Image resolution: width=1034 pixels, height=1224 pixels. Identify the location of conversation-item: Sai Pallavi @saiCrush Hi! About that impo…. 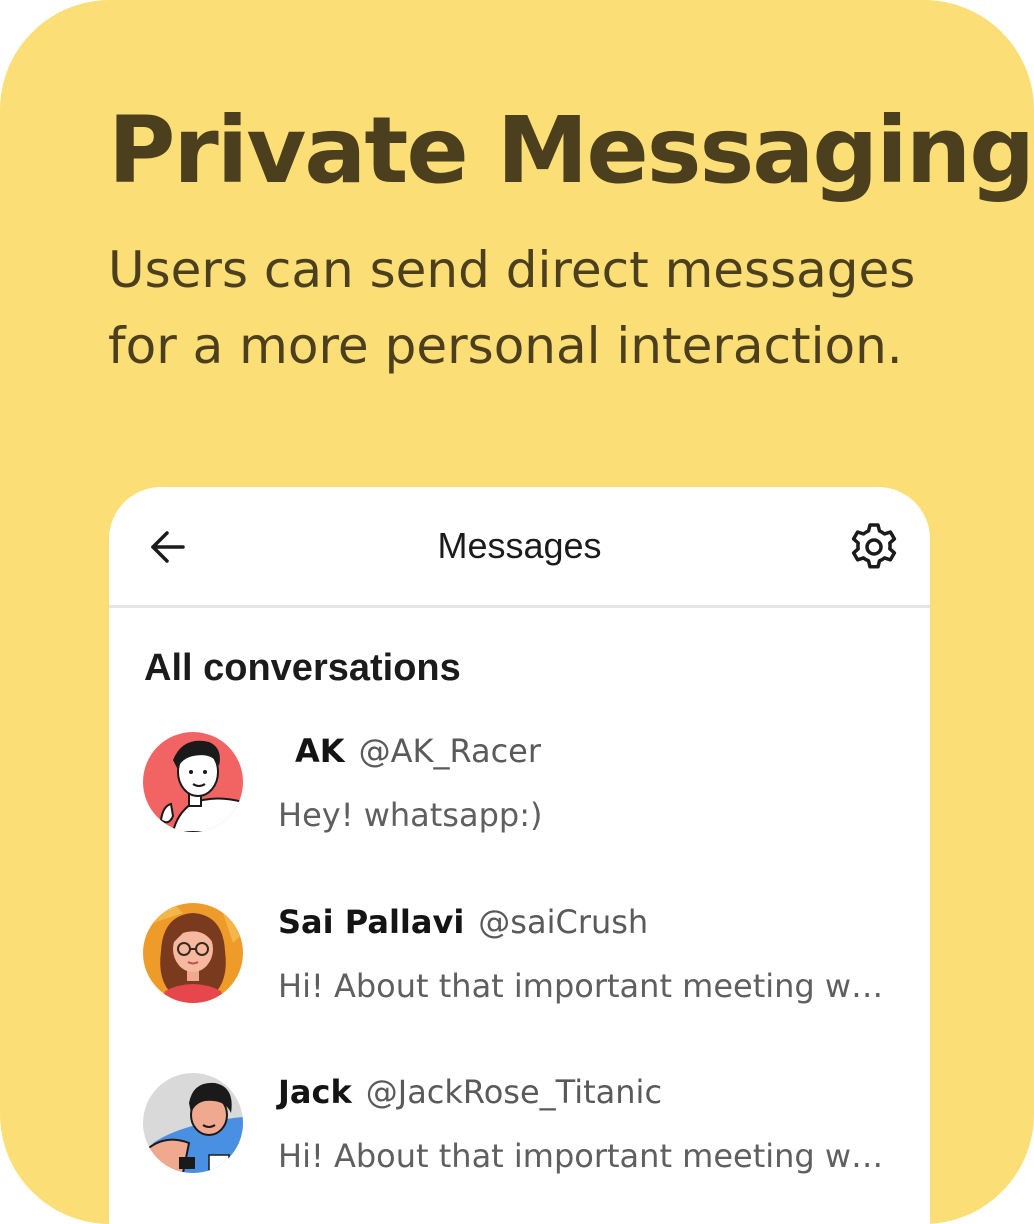
(528, 963).